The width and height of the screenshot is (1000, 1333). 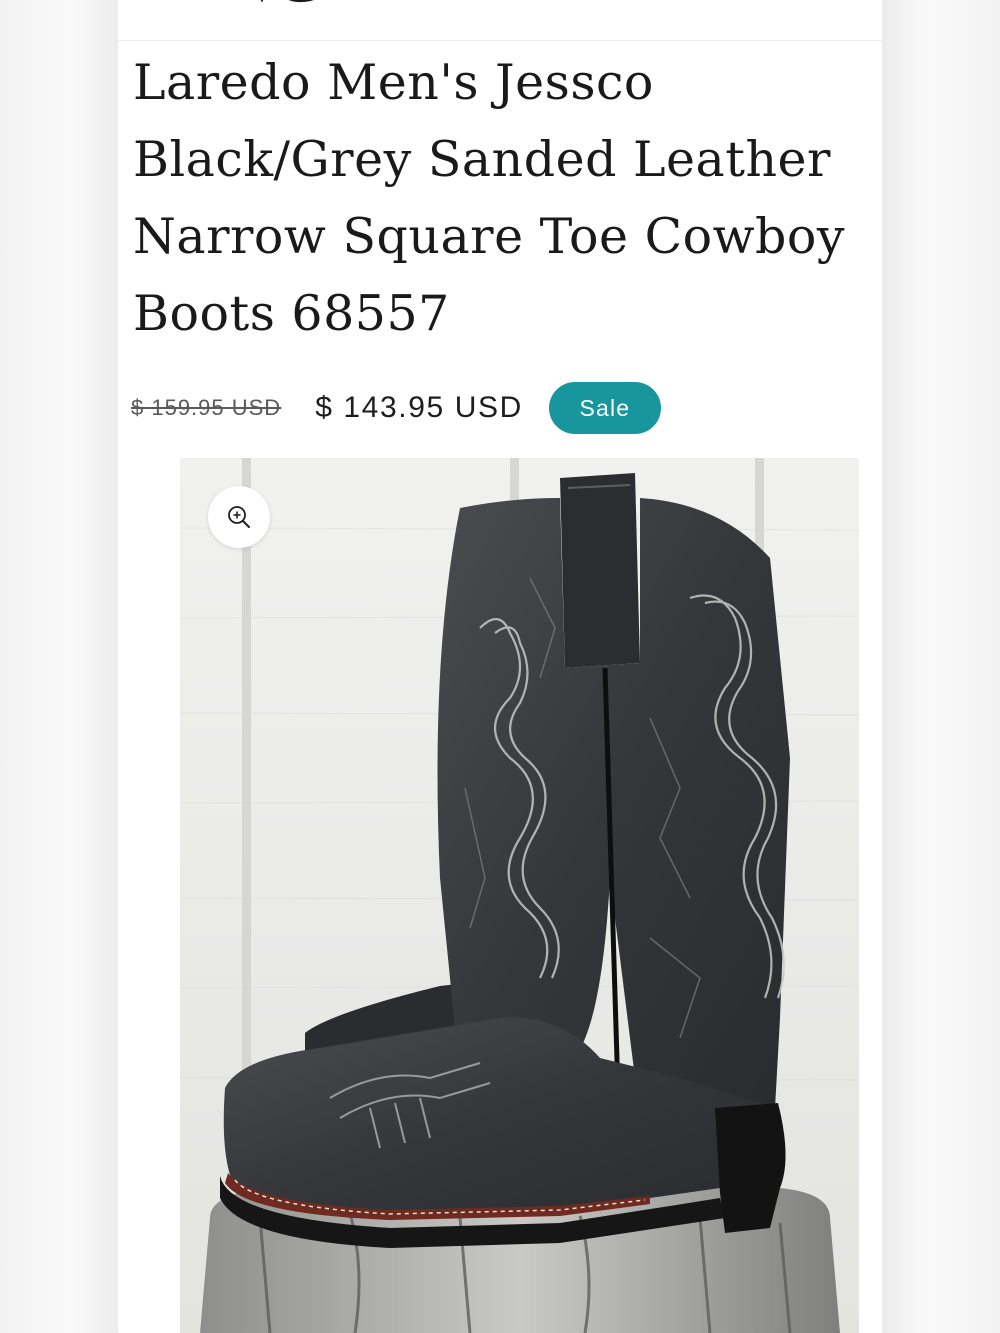 I want to click on sale-price: $ 143.95 USD, so click(x=419, y=407).